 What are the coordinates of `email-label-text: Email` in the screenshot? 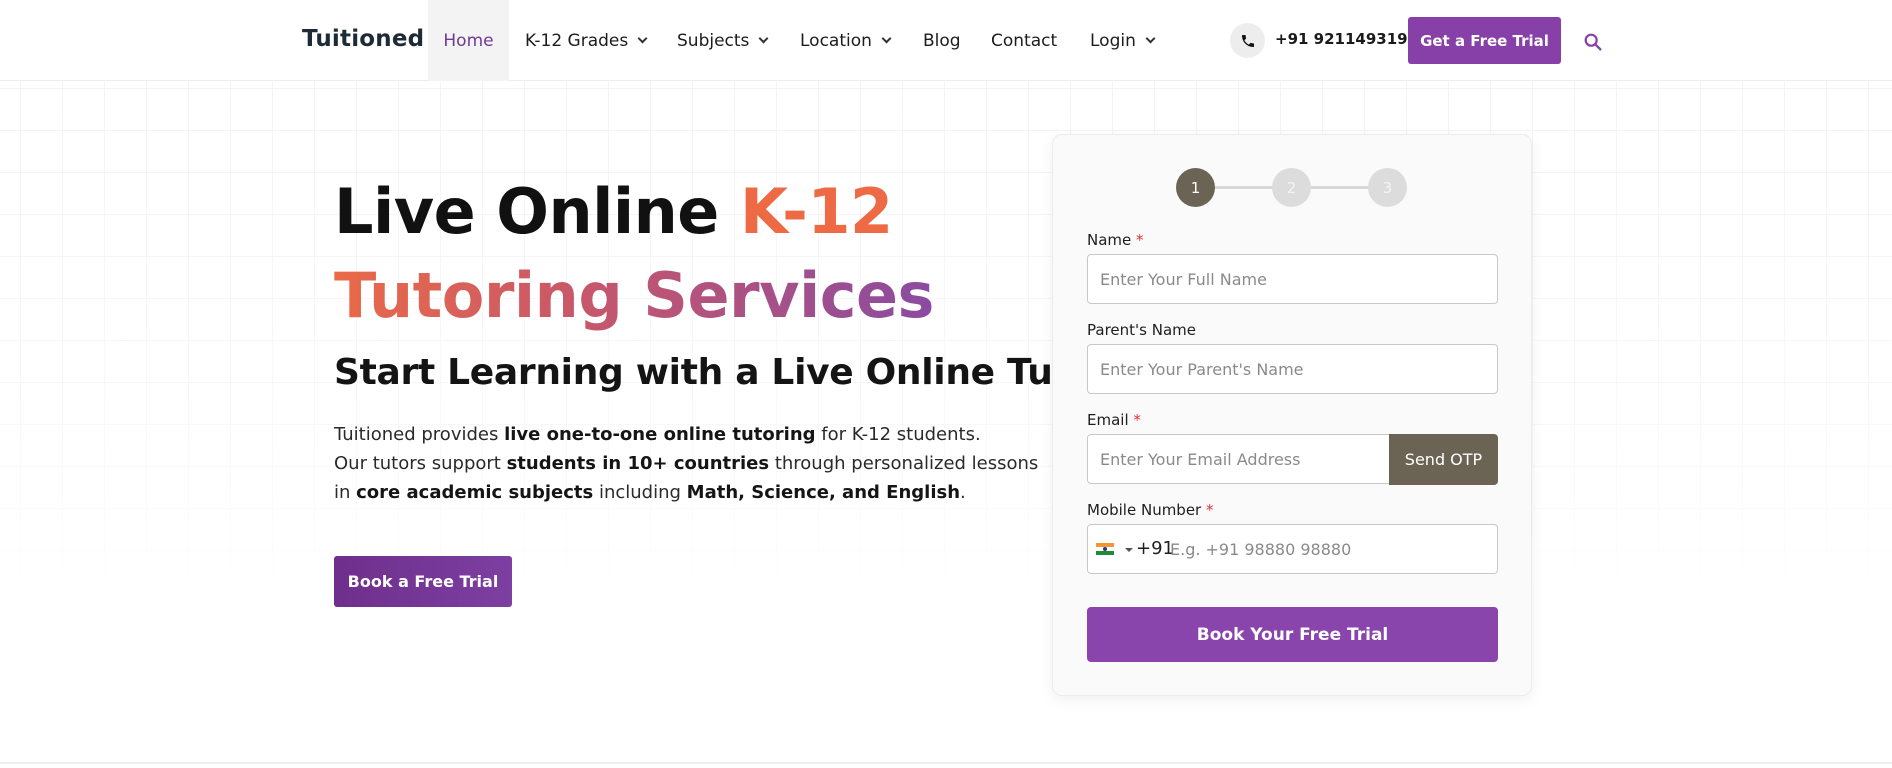 It's located at (1108, 420).